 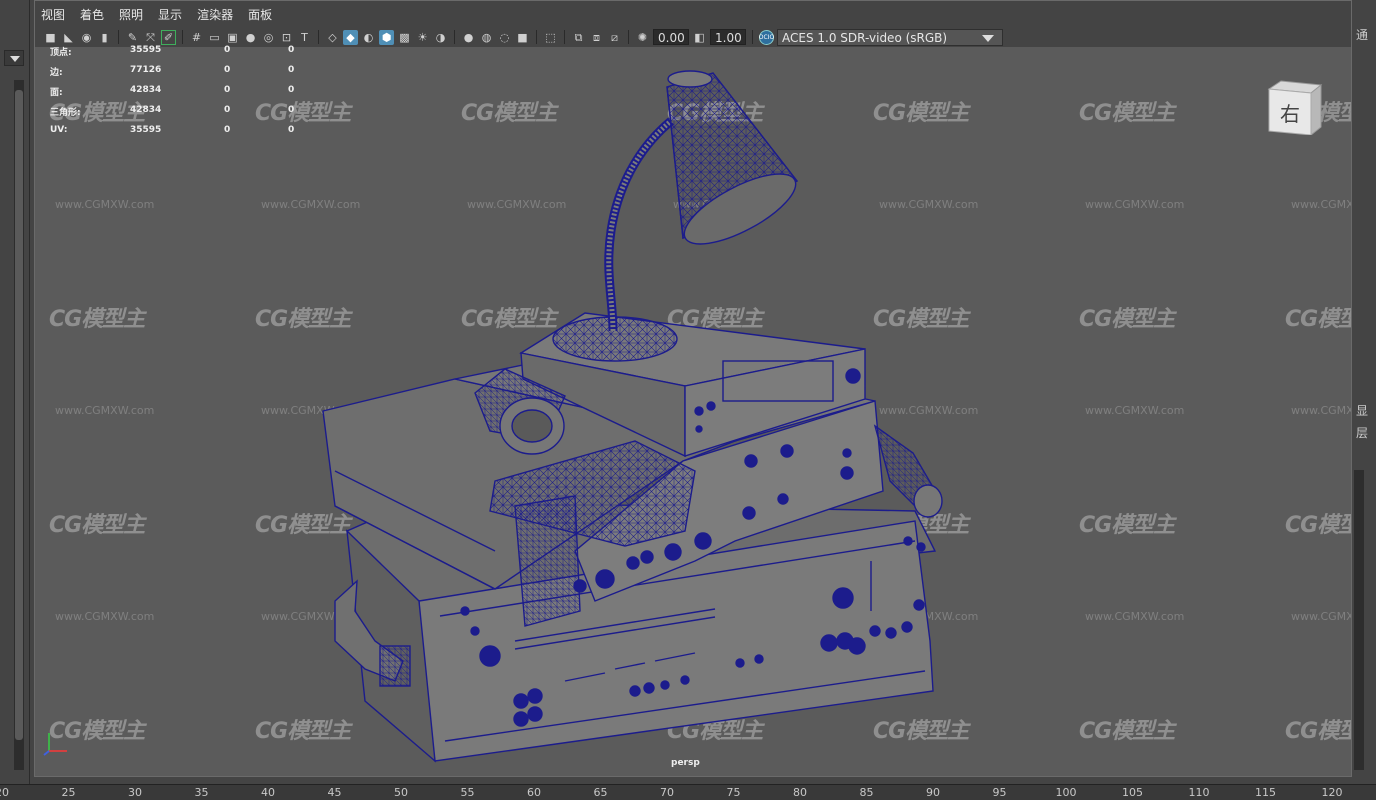 I want to click on left-panel-strip, so click(x=15, y=392).